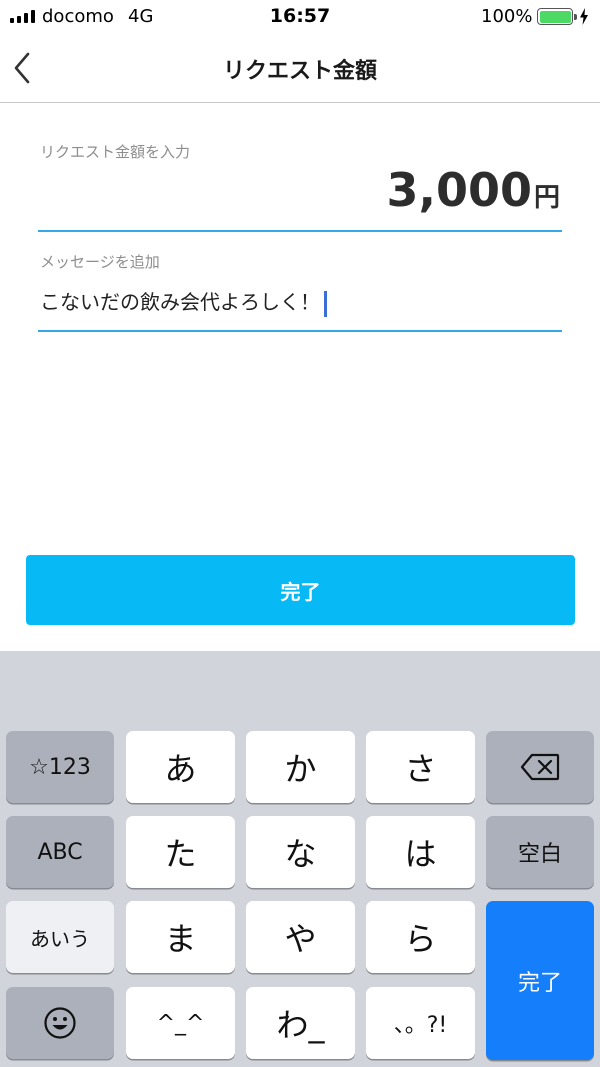 Image resolution: width=600 pixels, height=1067 pixels. What do you see at coordinates (180, 852) in the screenshot?
I see `key-ta: た` at bounding box center [180, 852].